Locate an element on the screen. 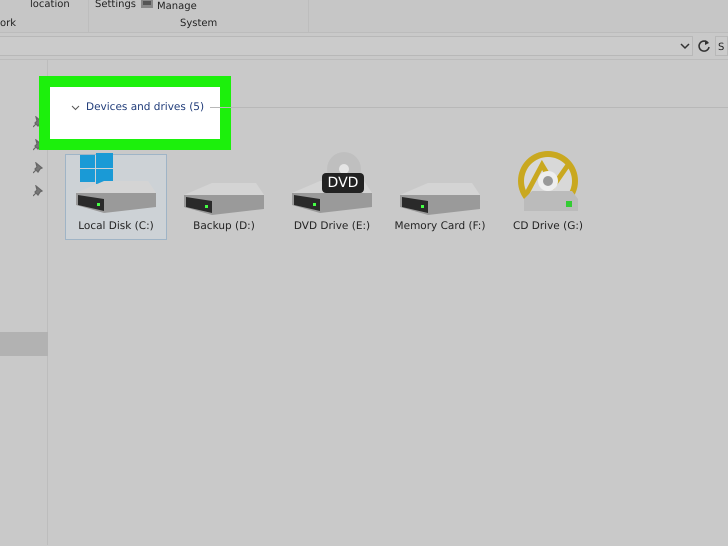 This screenshot has height=546, width=728. drive-tile: CD Drive (G:) is located at coordinates (548, 197).